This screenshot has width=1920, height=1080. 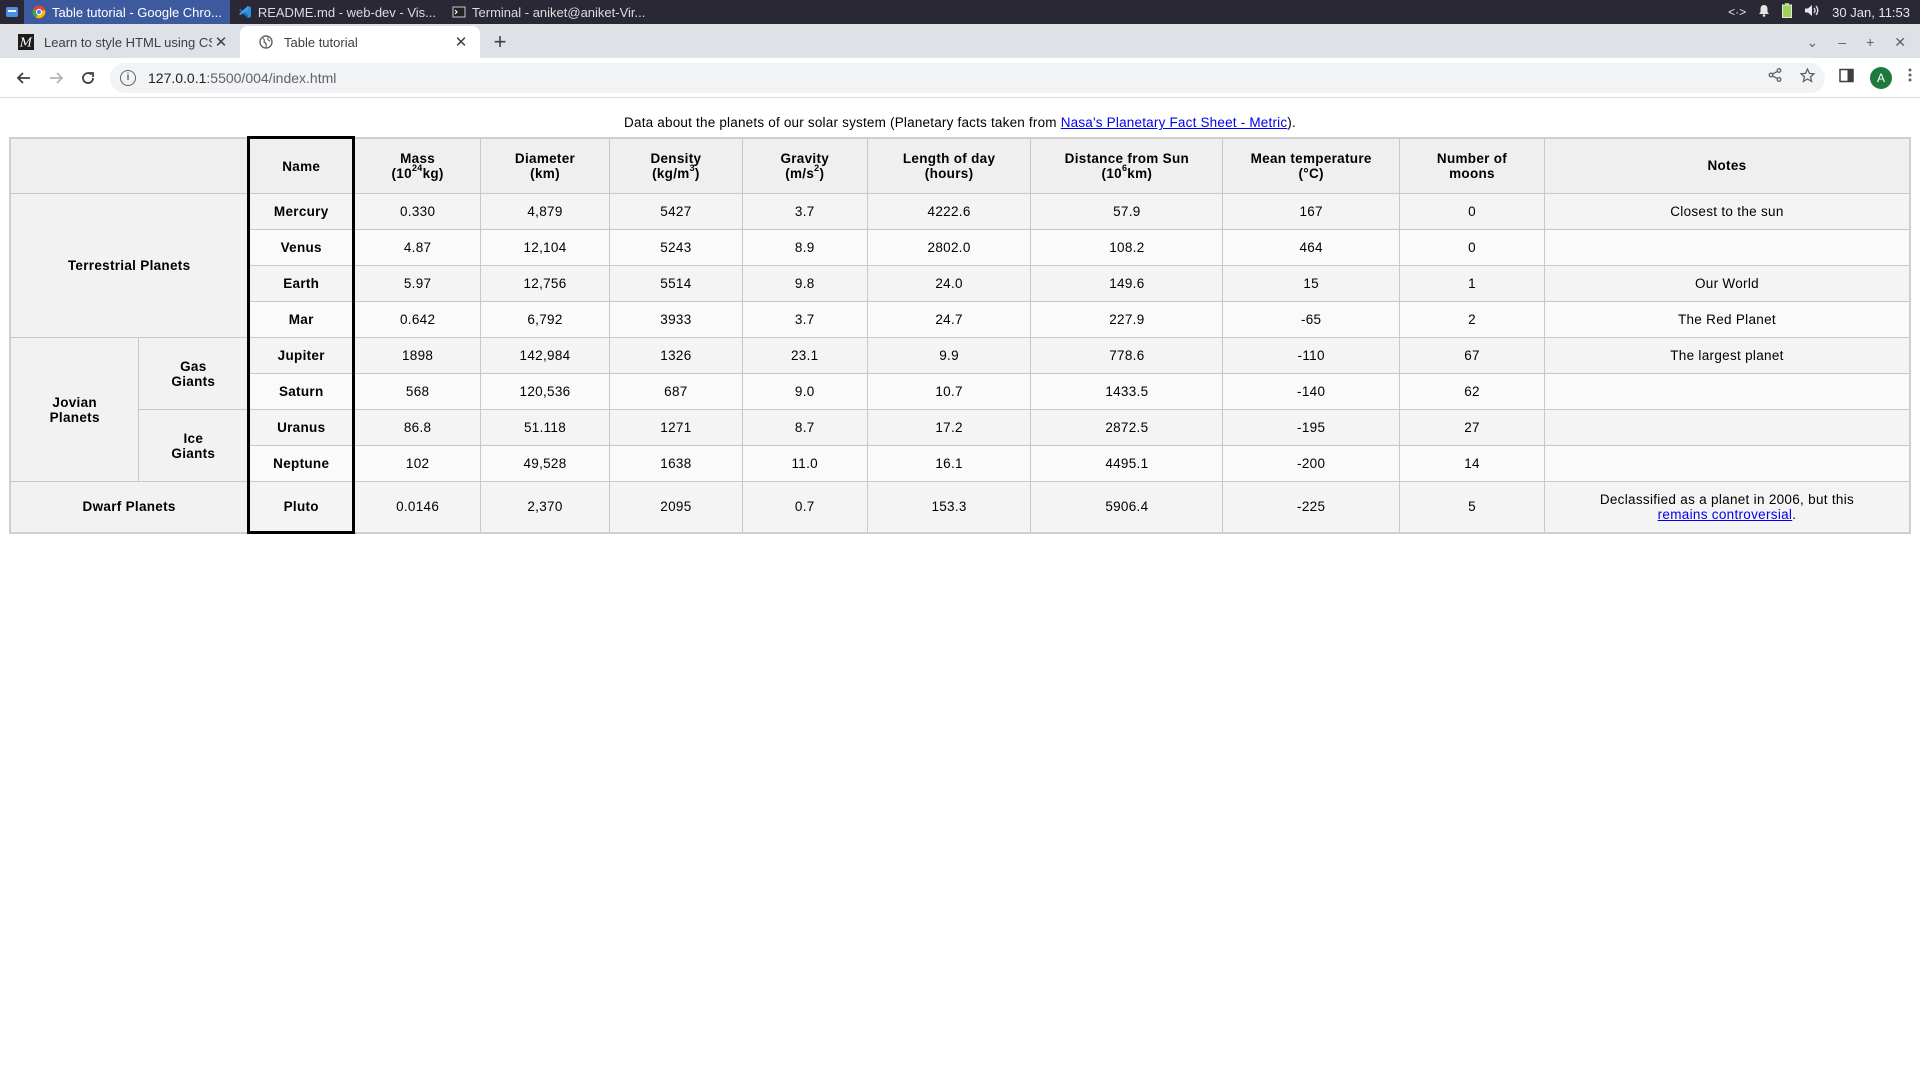 What do you see at coordinates (301, 507) in the screenshot?
I see `planet-name: Pluto` at bounding box center [301, 507].